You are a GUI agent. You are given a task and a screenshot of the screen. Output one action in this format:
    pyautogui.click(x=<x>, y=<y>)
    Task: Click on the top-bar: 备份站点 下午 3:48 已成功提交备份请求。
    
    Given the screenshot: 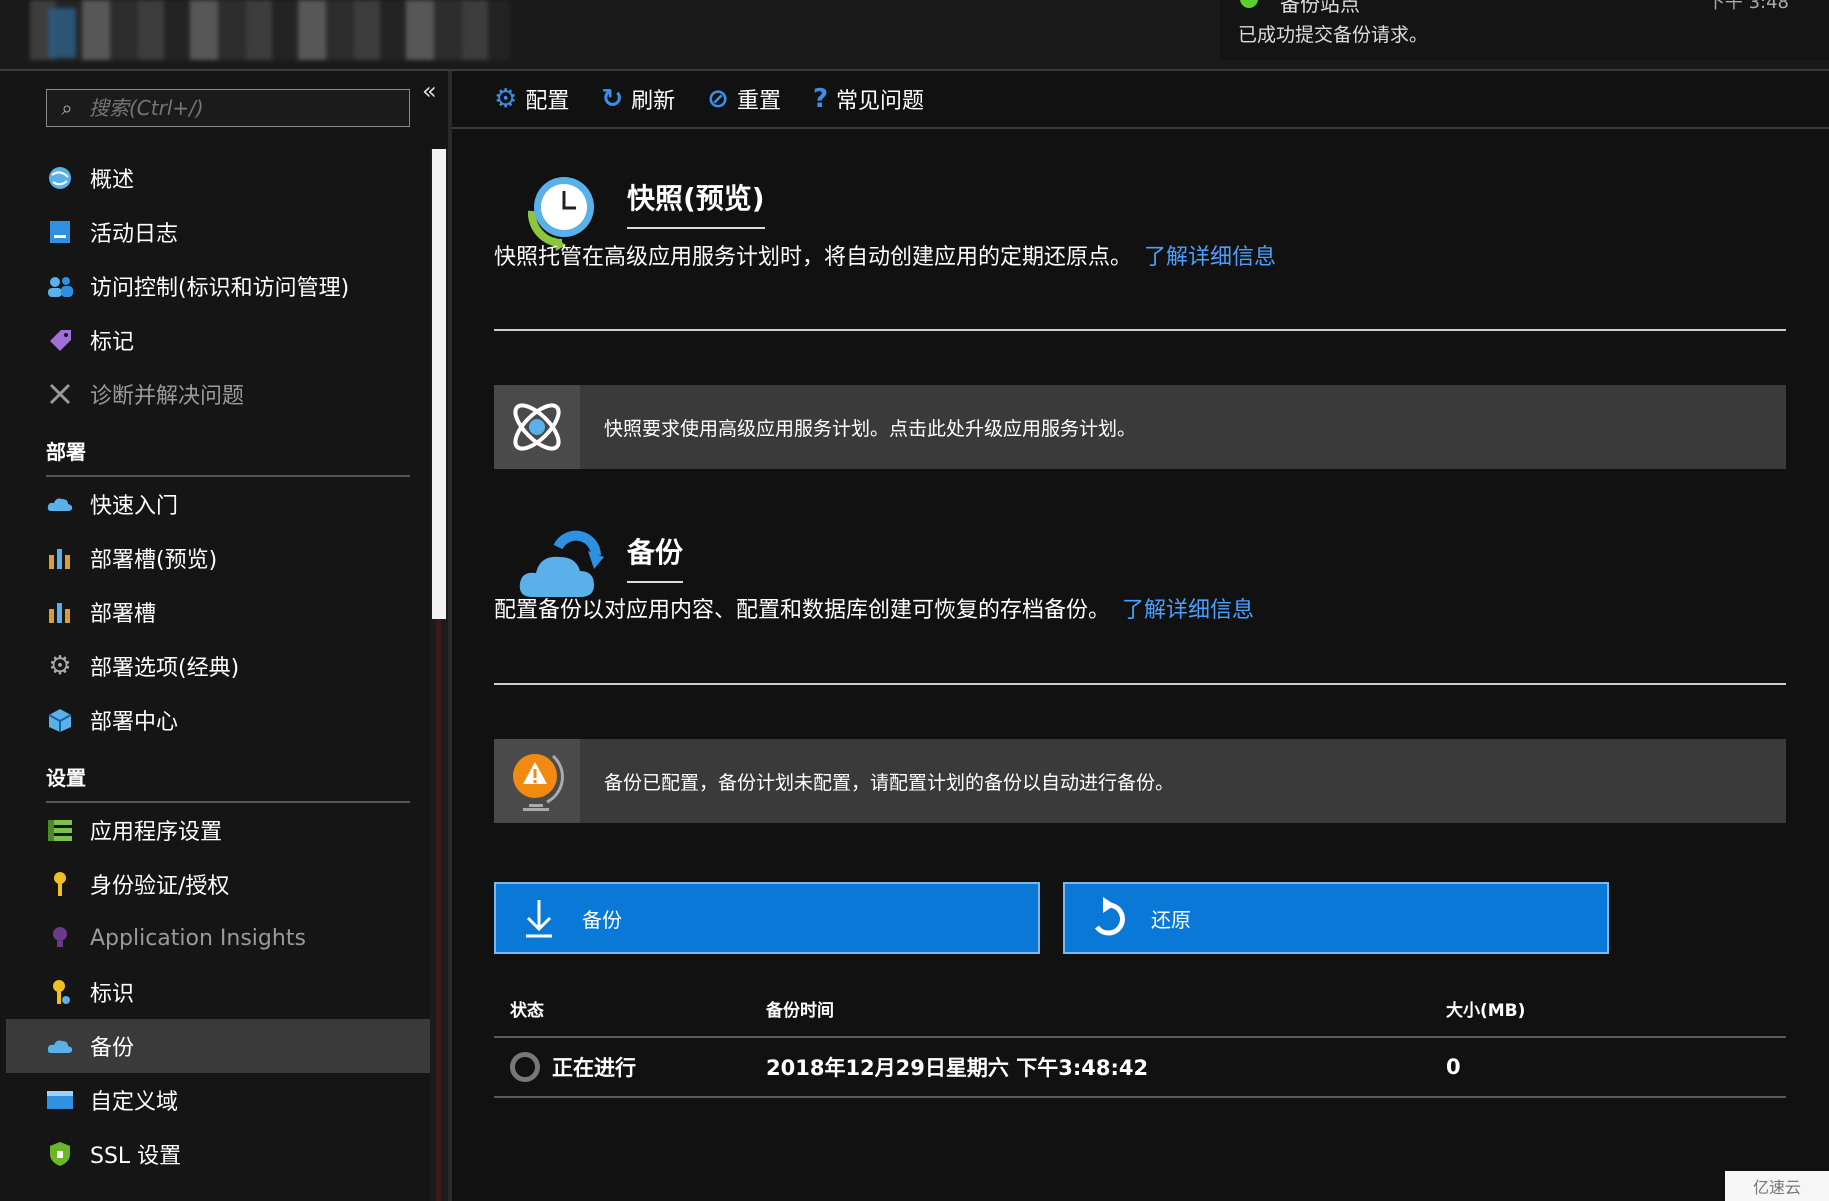 What is the action you would take?
    pyautogui.click(x=914, y=35)
    